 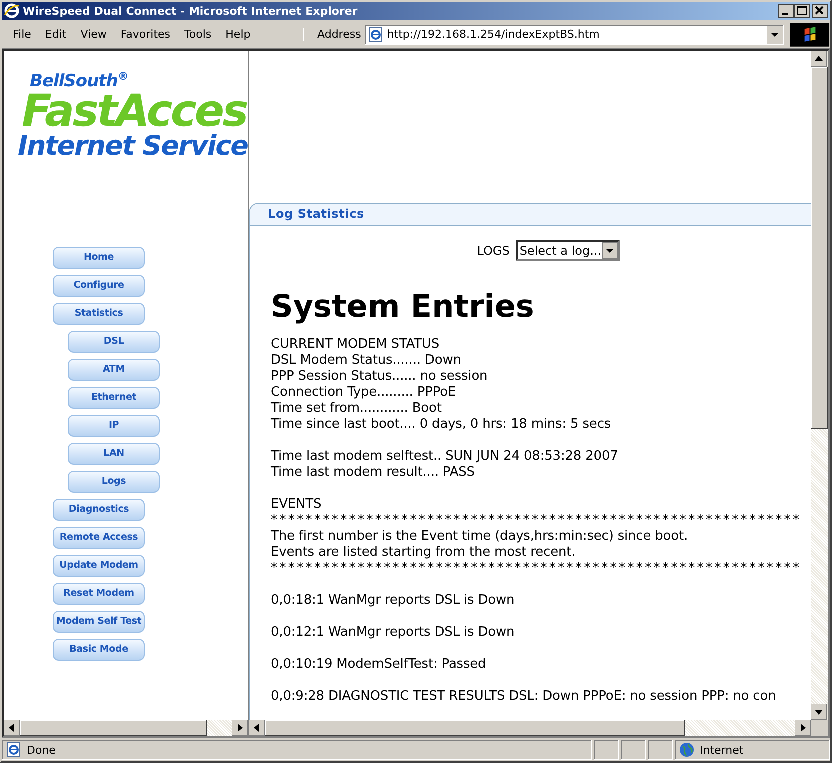 I want to click on nav-button: Reset Modem, so click(x=99, y=593).